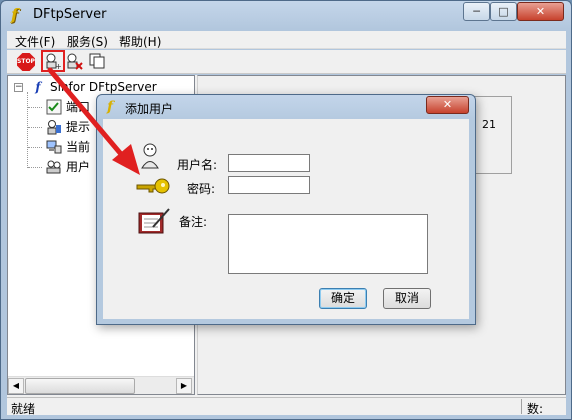 This screenshot has height=420, width=572. What do you see at coordinates (54, 167) in the screenshot?
I see `users-icon` at bounding box center [54, 167].